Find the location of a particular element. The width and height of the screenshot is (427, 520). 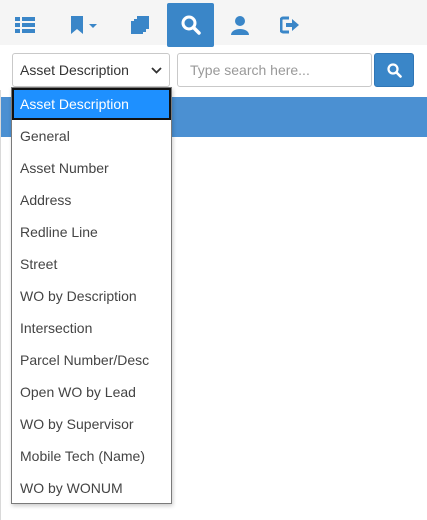

bookmark-dropdown-icon is located at coordinates (84, 25).